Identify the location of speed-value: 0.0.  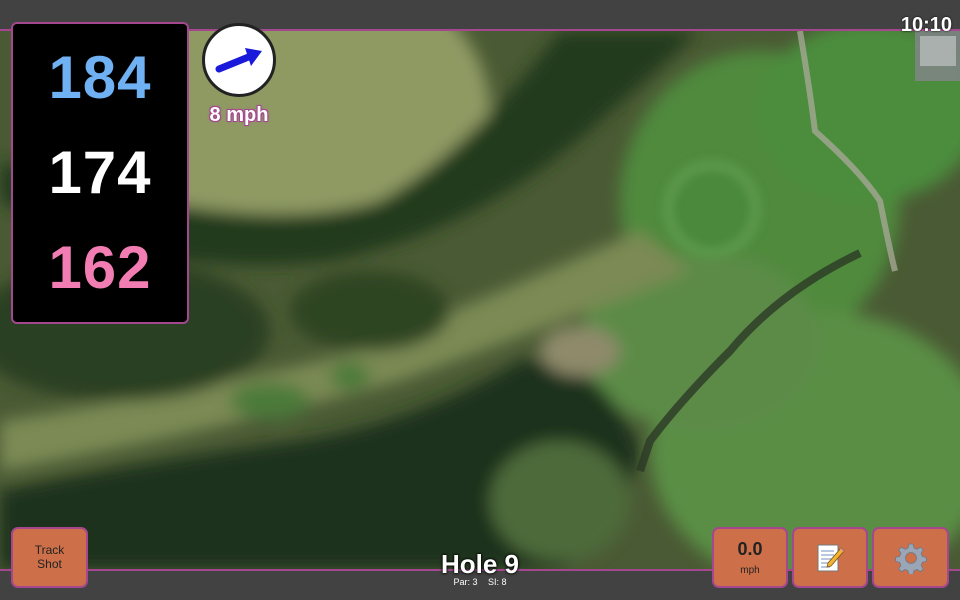
(750, 549).